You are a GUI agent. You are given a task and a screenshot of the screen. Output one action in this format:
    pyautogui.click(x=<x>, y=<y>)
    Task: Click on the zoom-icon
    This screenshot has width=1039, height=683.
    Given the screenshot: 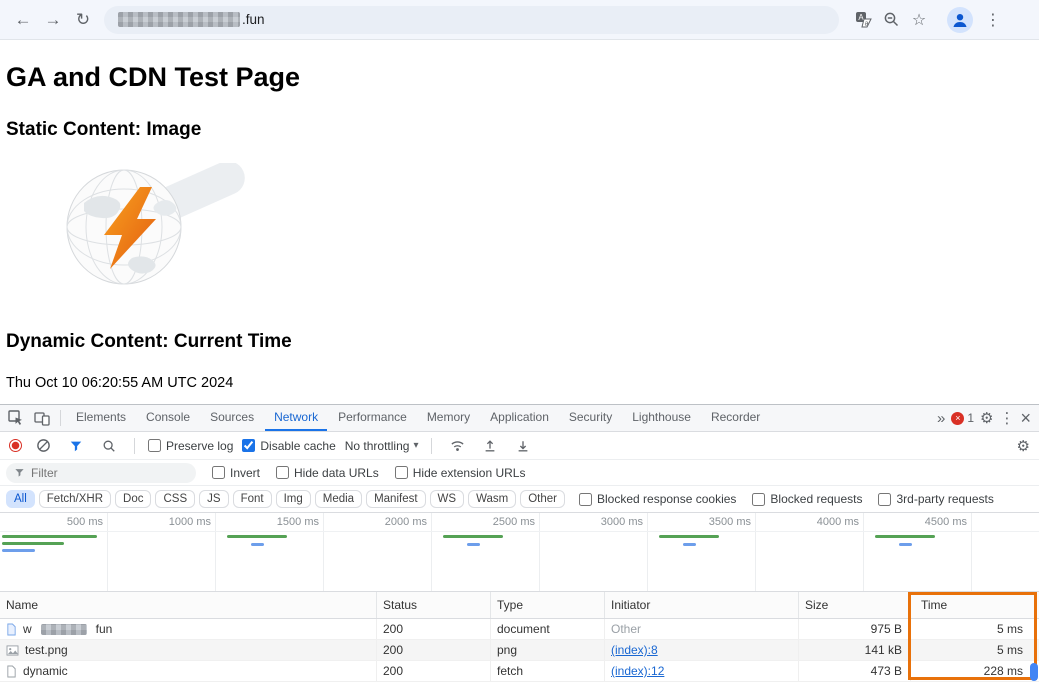 What is the action you would take?
    pyautogui.click(x=891, y=20)
    